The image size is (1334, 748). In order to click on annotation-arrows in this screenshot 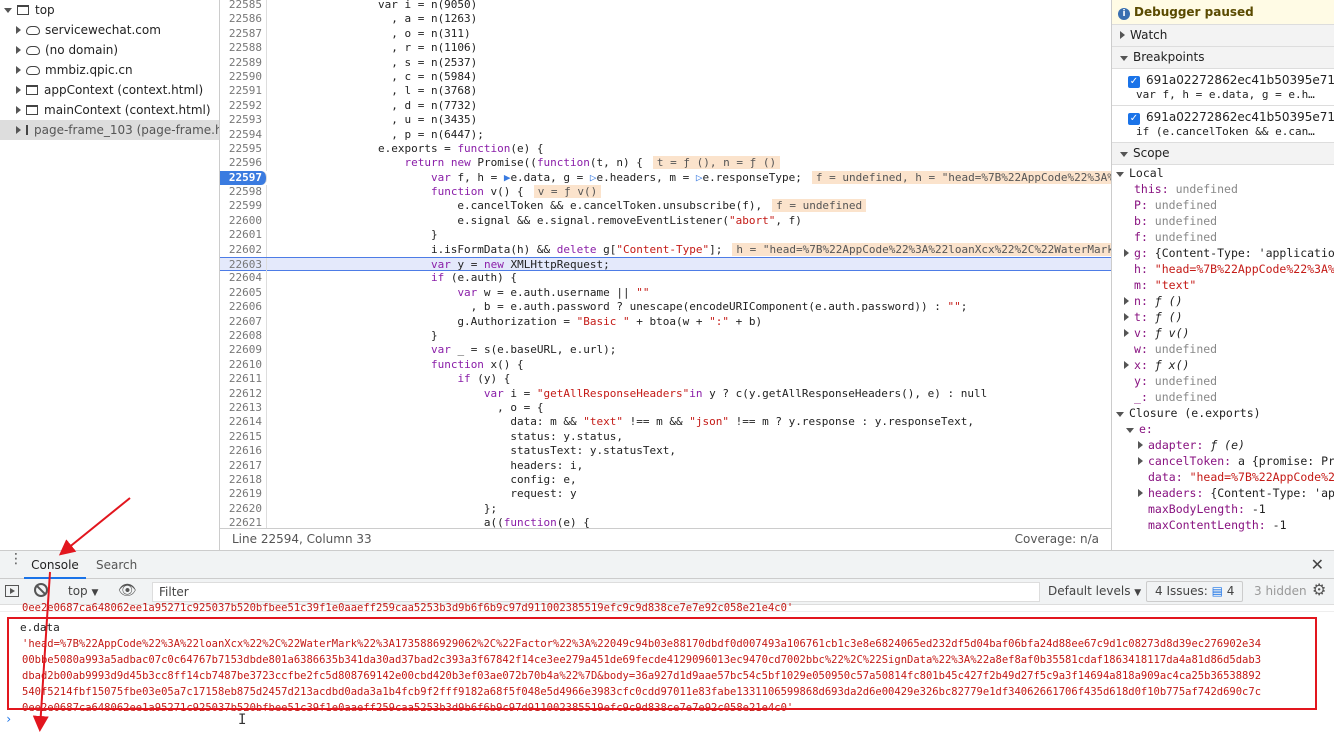, I will do `click(81, 614)`.